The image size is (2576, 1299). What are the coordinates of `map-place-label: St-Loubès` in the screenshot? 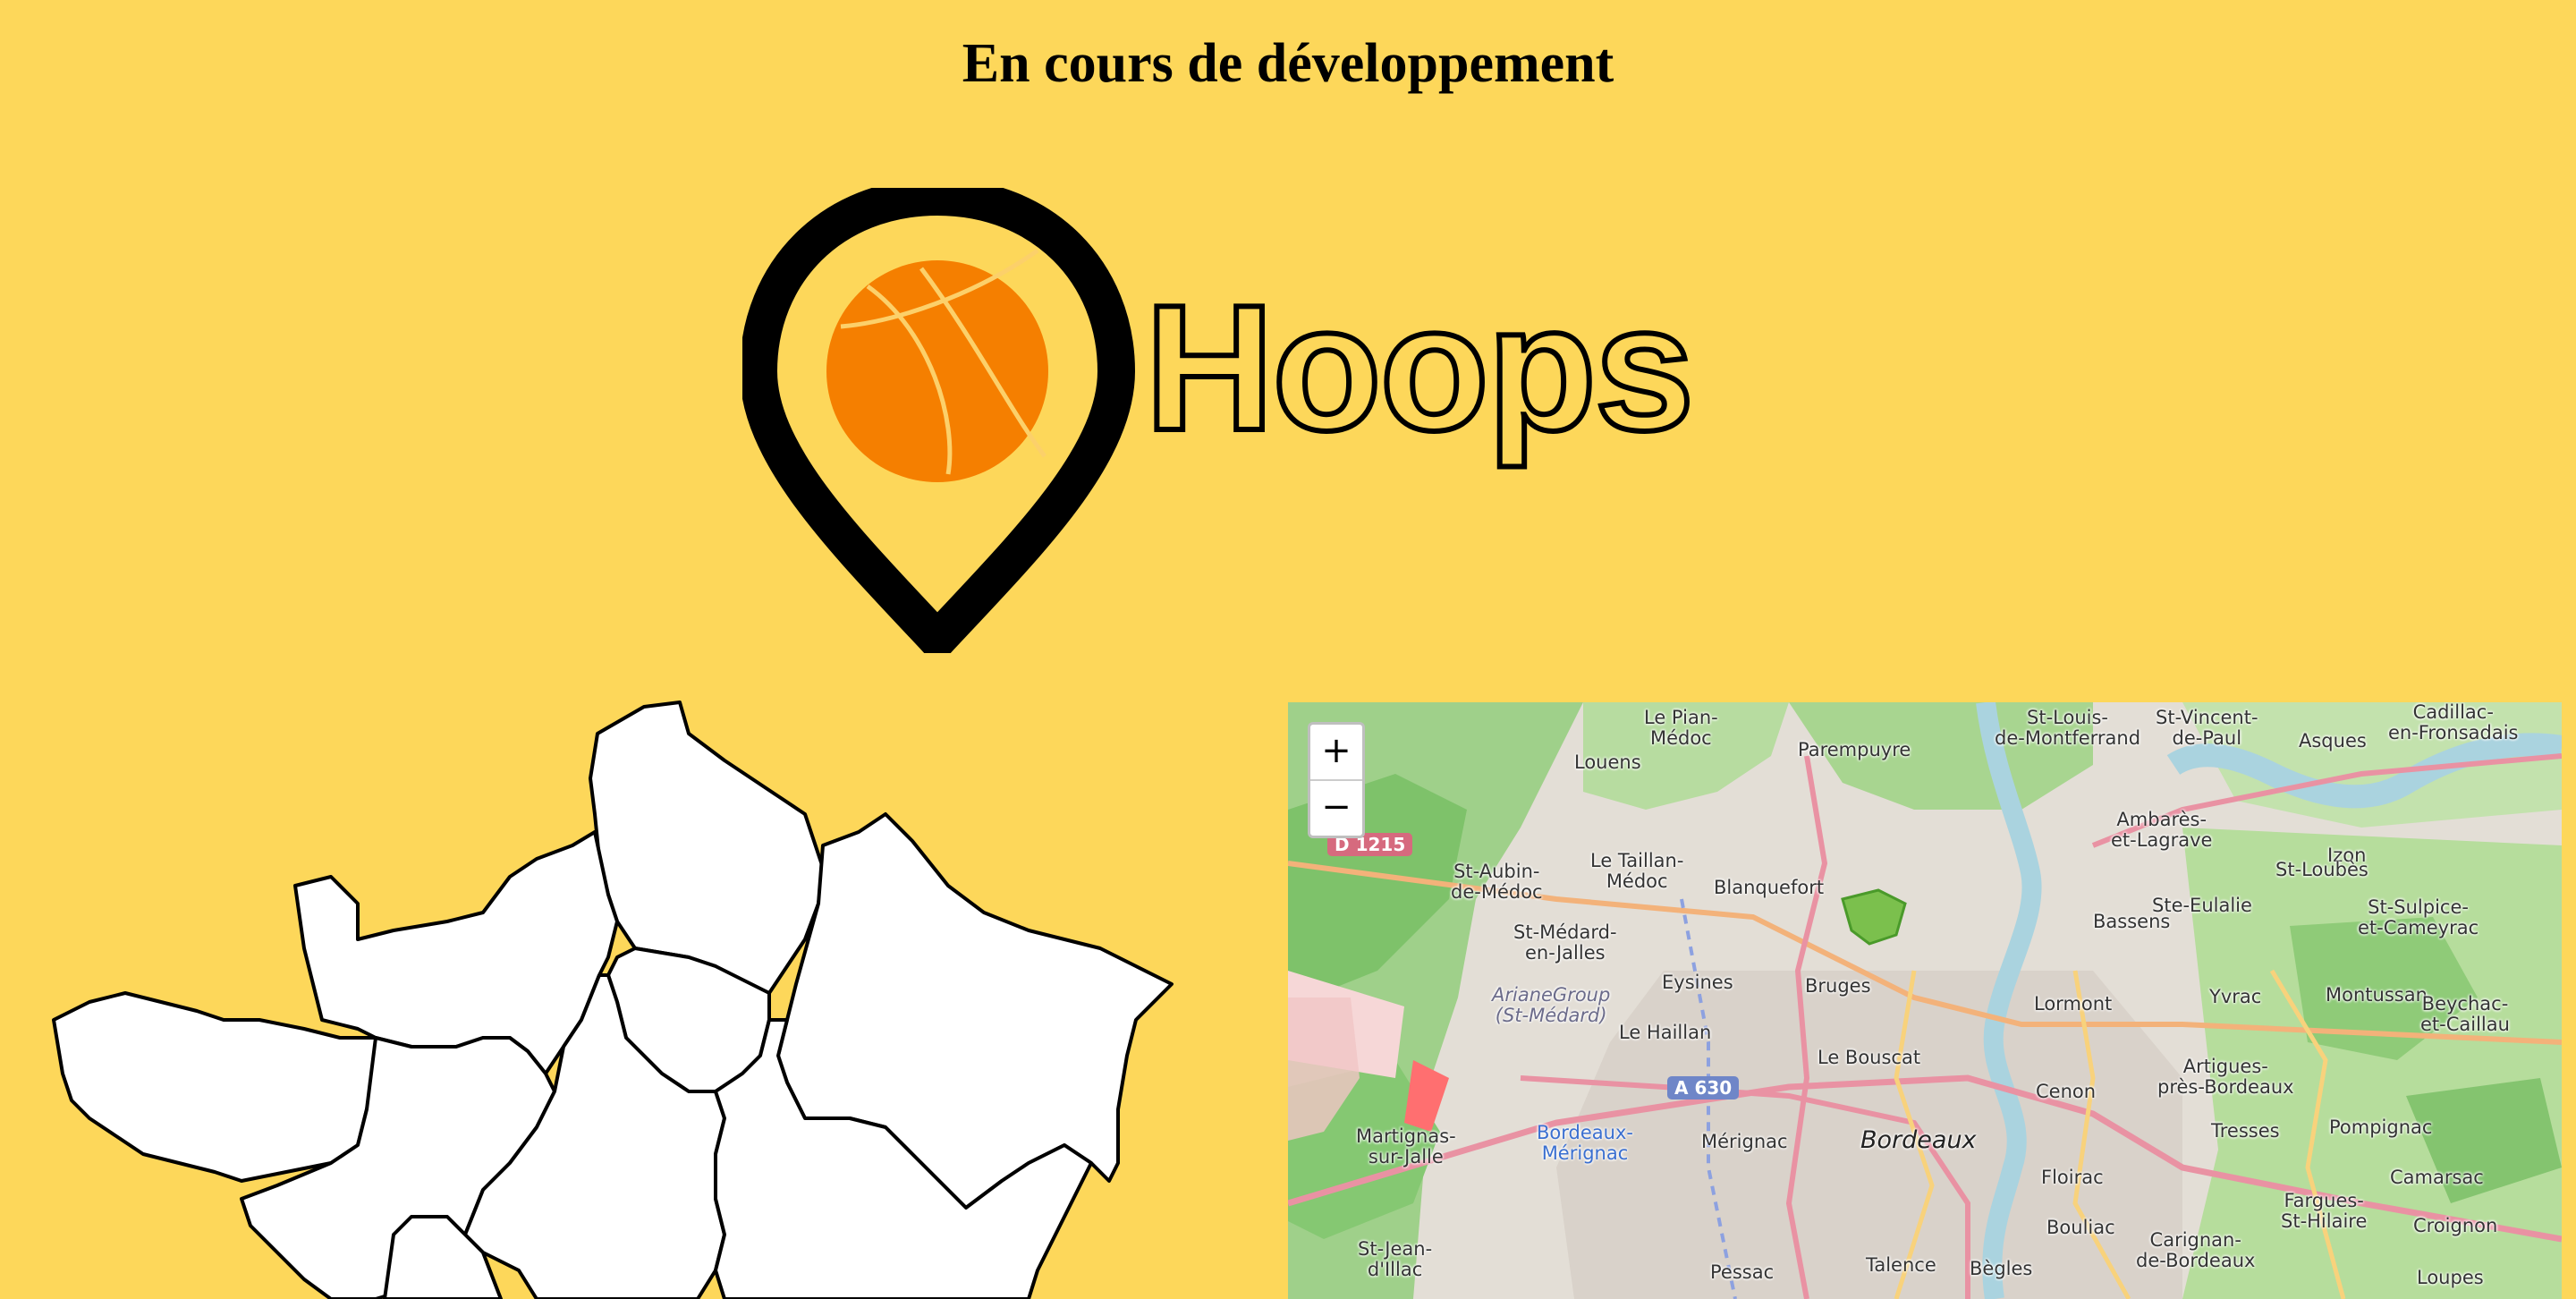 It's located at (2321, 869).